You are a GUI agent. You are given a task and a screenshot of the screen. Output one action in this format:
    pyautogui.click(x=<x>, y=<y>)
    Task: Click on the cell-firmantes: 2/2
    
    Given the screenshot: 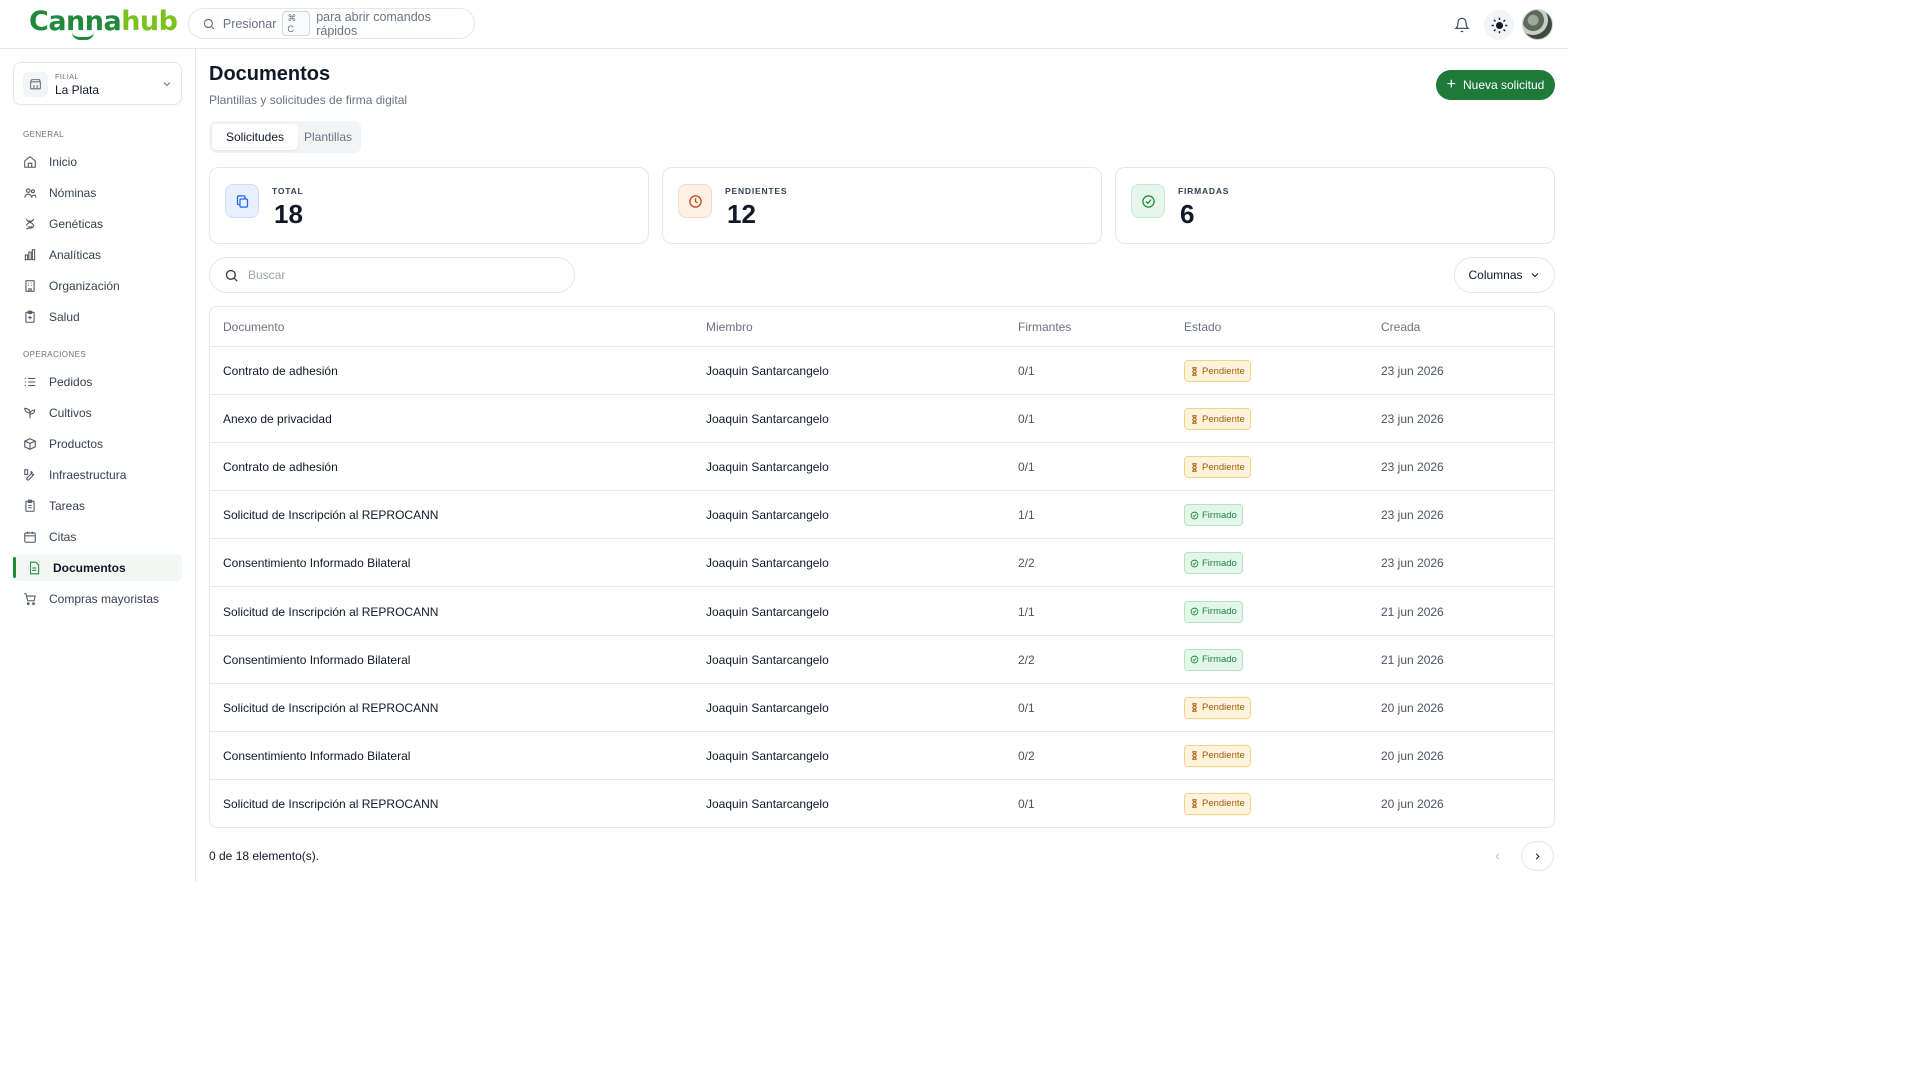 What is the action you would take?
    pyautogui.click(x=1026, y=659)
    